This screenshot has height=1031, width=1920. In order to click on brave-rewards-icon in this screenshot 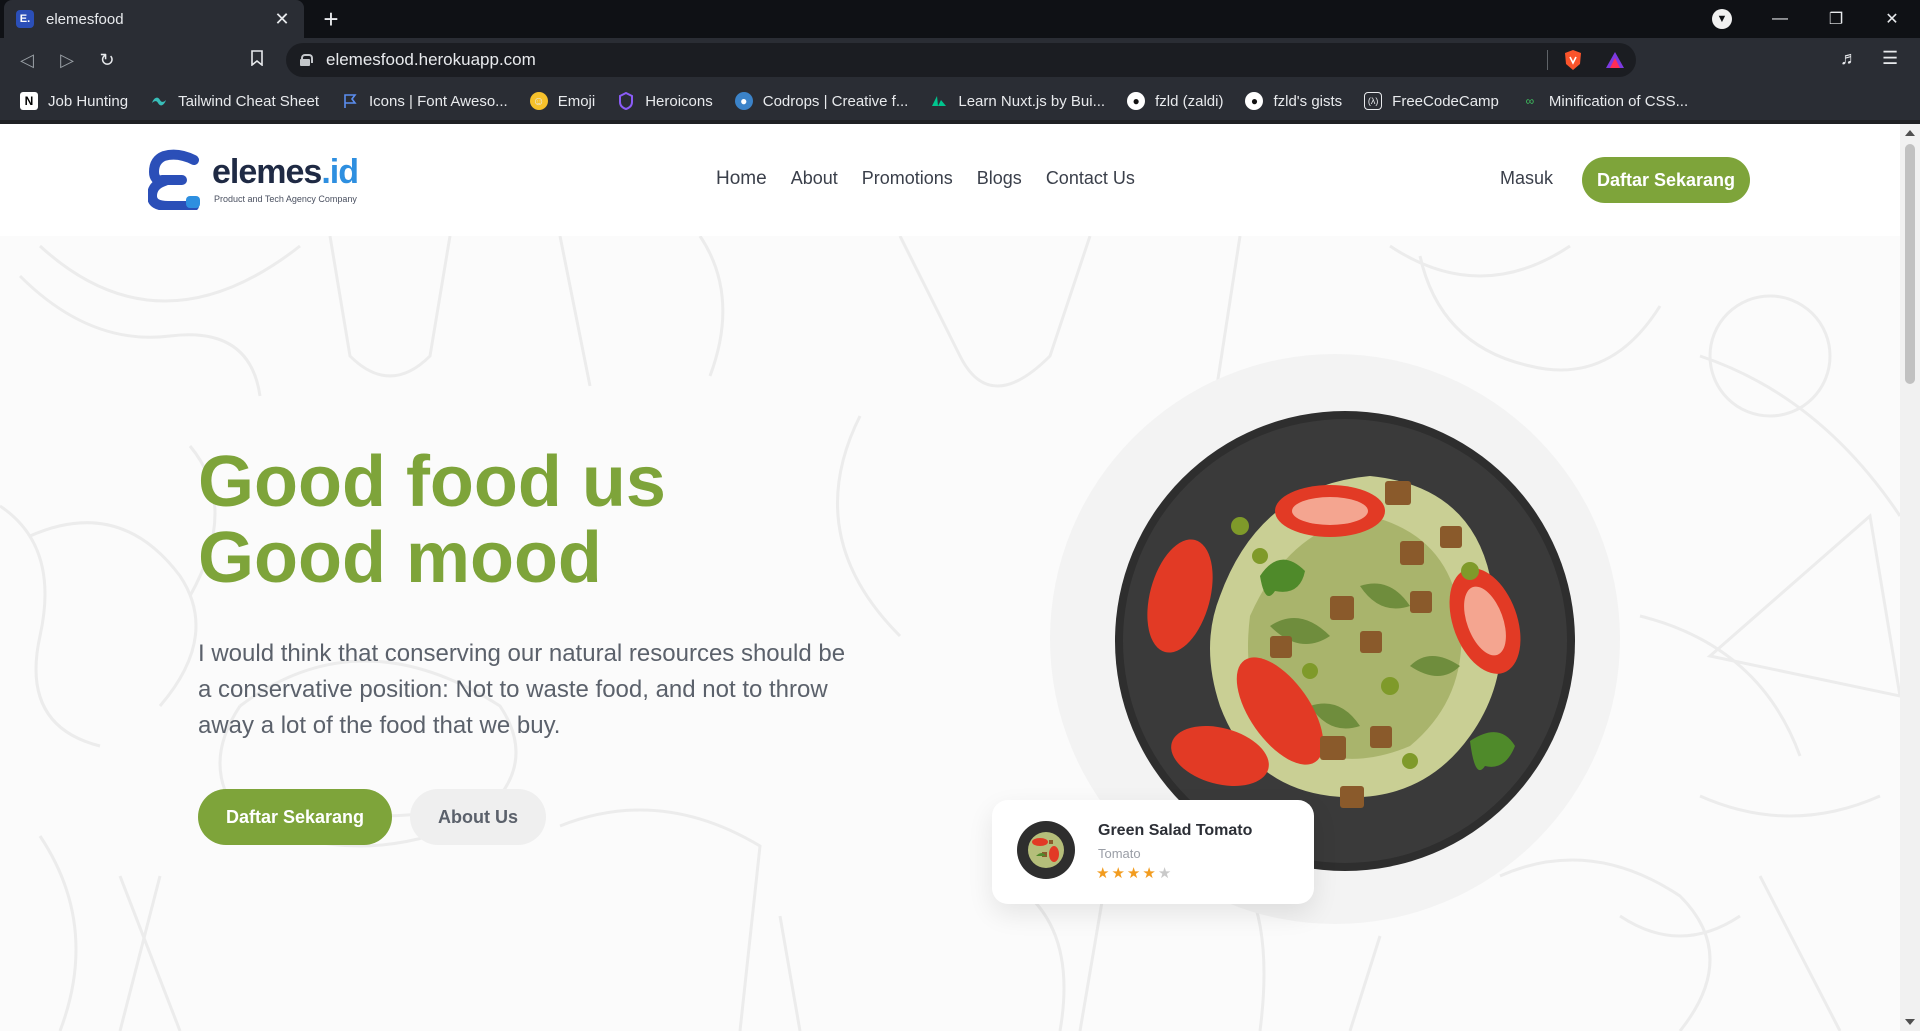, I will do `click(1615, 60)`.